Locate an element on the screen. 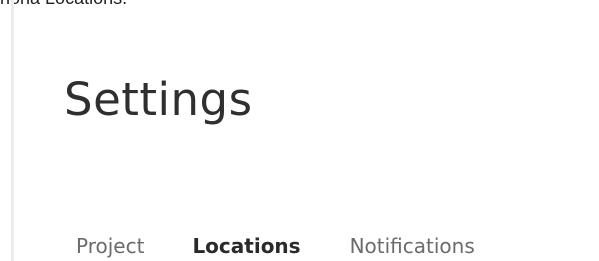 The image size is (599, 261). tab-notifications: Notifications is located at coordinates (412, 246).